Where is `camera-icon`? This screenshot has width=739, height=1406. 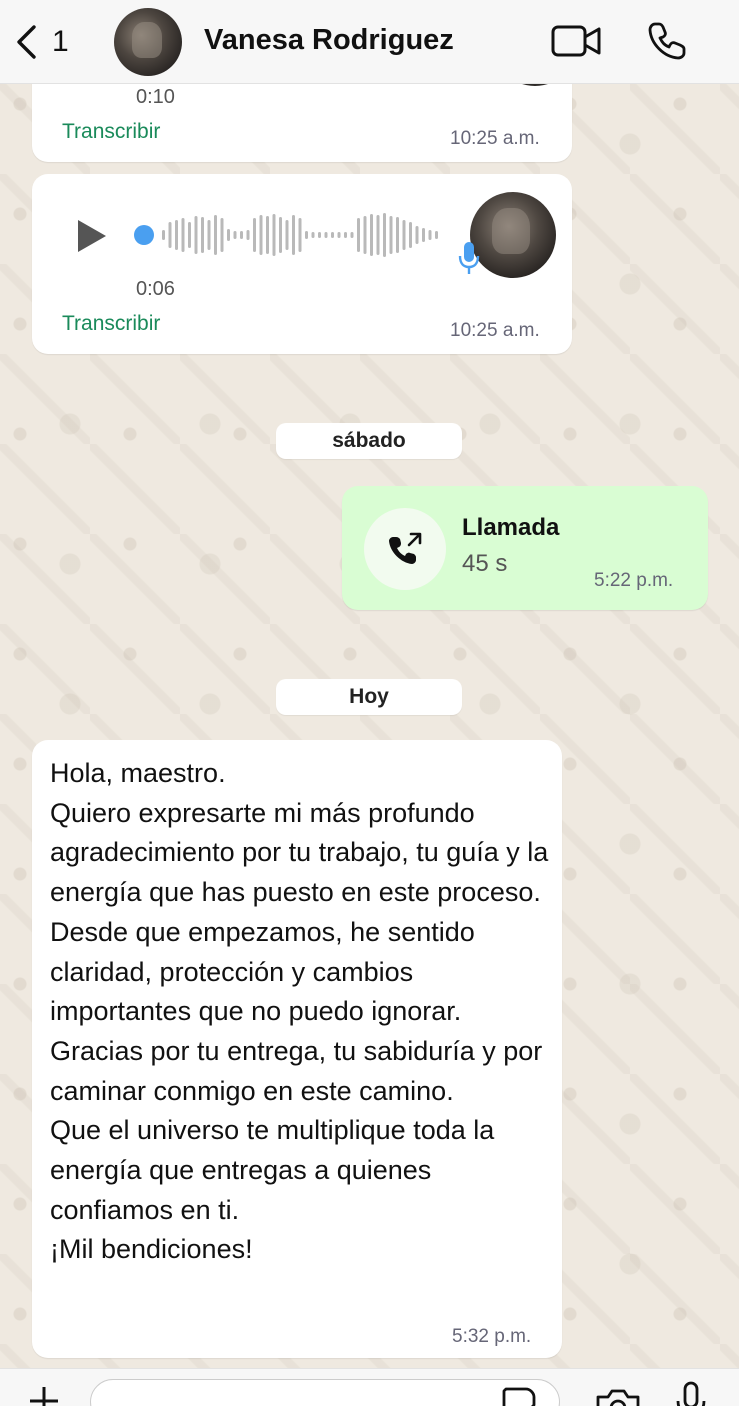 camera-icon is located at coordinates (618, 1395).